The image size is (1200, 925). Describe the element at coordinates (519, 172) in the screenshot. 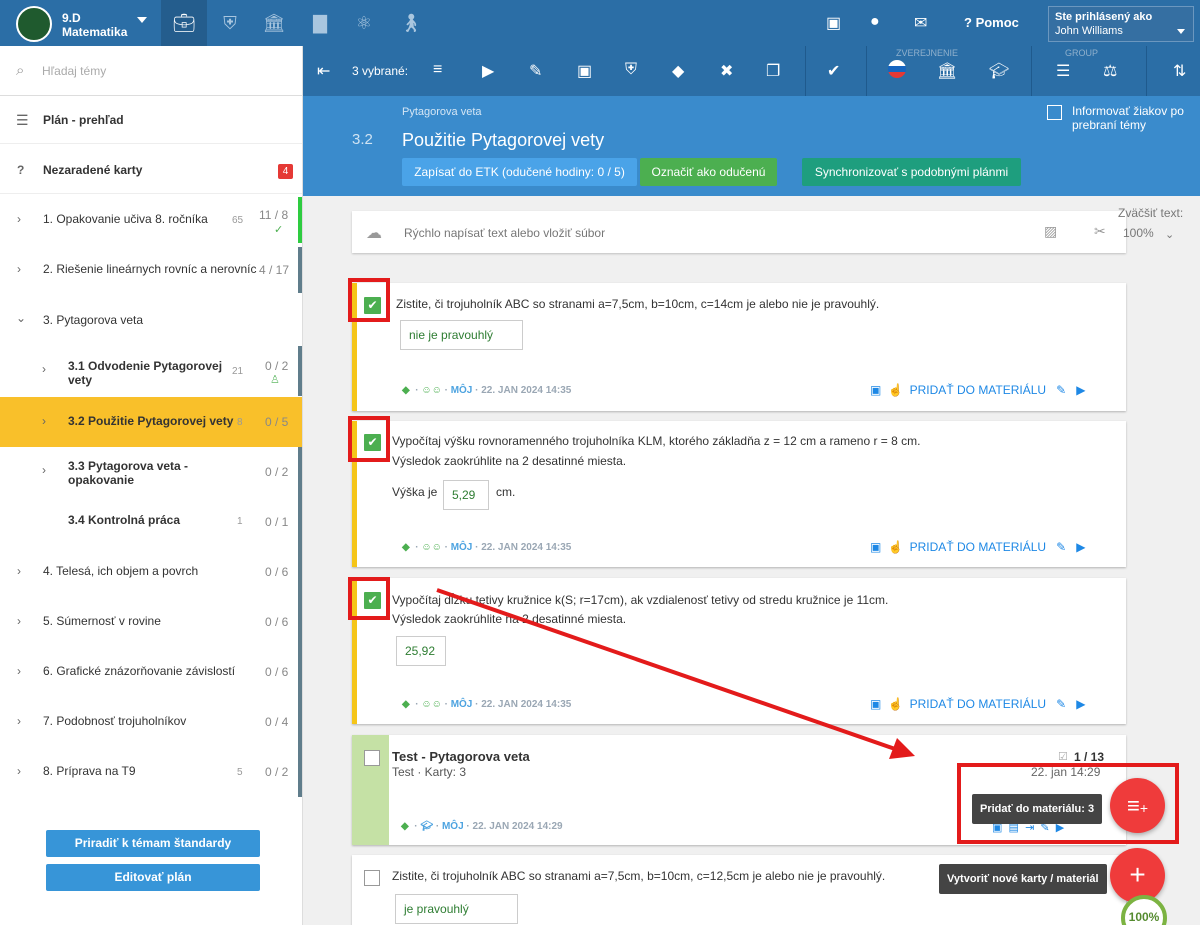

I see `etk-button: Zapísať do ETK (odučené hodiny: 0 / 5)` at that location.